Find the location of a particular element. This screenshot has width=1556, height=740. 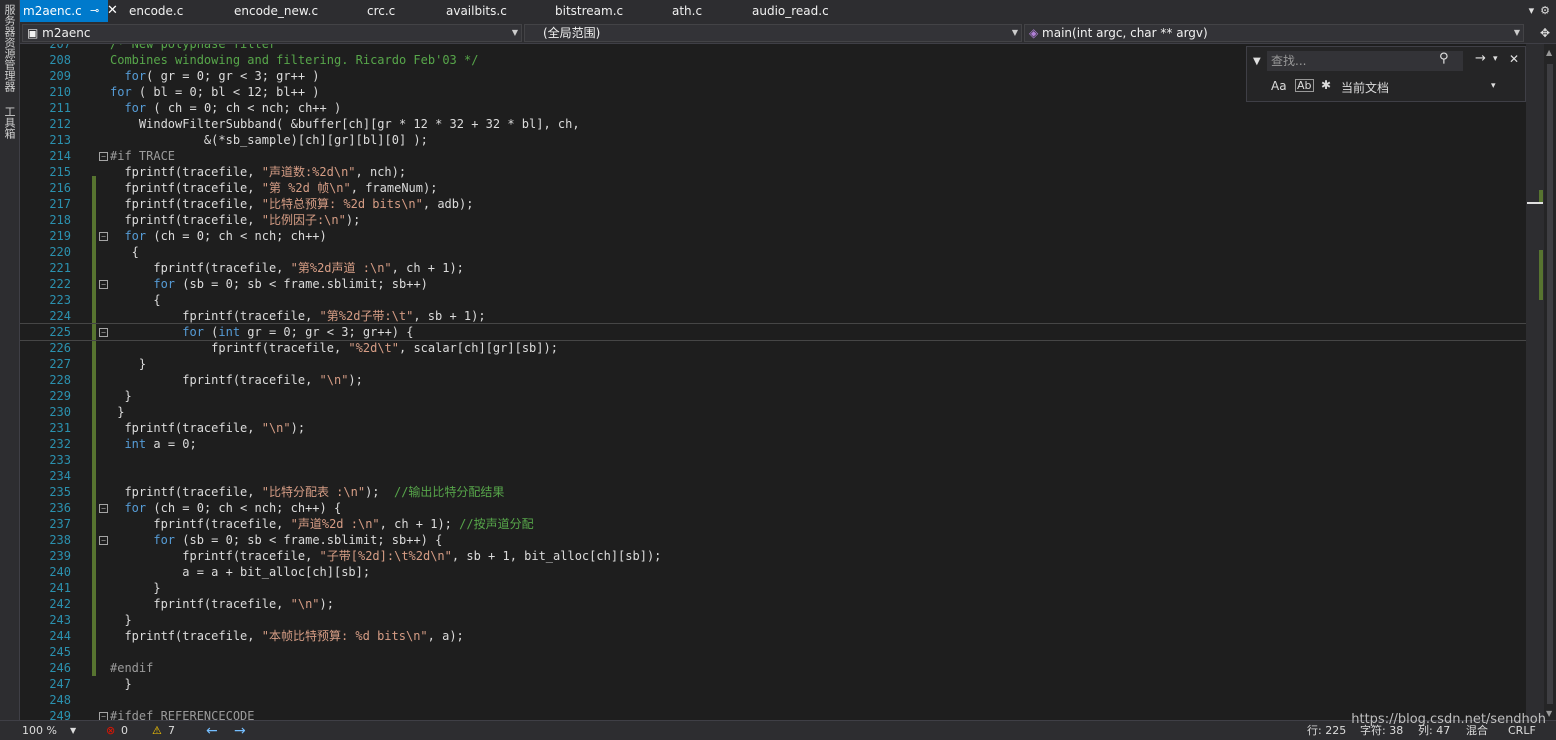

code-line: 249 − #ifdef REFERENCECODE is located at coordinates (773, 714).